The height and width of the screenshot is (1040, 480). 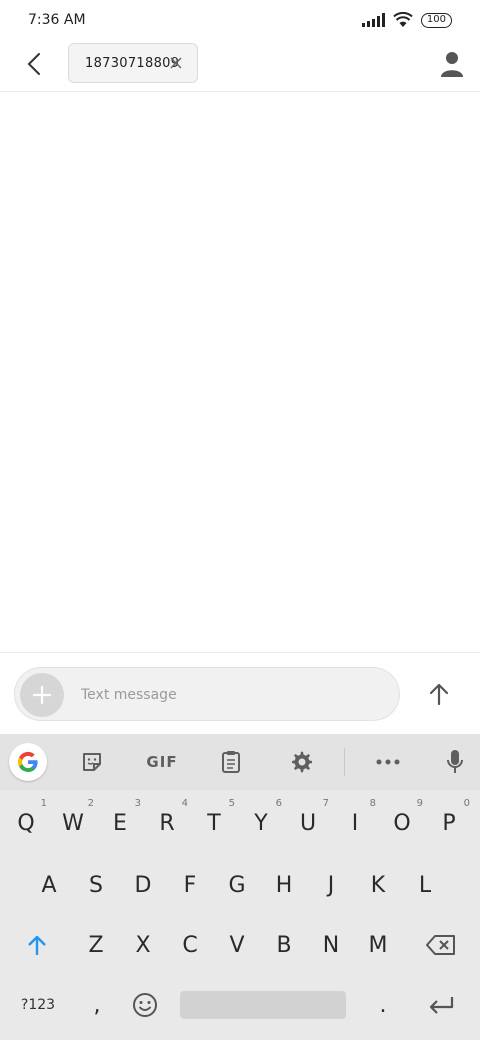 What do you see at coordinates (331, 945) in the screenshot?
I see `key-n: N` at bounding box center [331, 945].